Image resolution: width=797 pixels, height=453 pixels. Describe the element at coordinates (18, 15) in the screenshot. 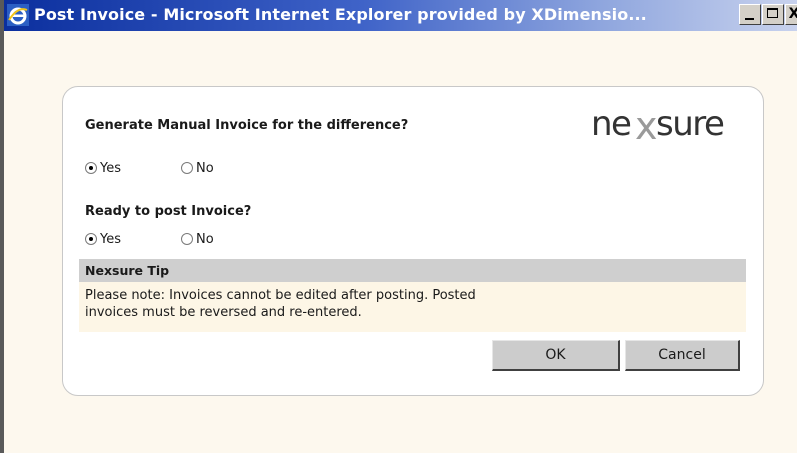

I see `internet-explorer-icon` at that location.